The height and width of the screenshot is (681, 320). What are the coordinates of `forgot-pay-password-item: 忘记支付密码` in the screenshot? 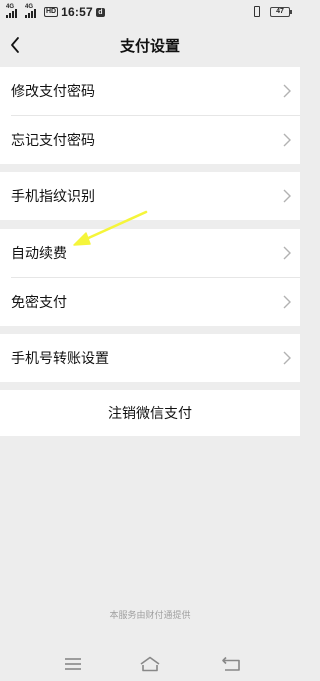 It's located at (150, 140).